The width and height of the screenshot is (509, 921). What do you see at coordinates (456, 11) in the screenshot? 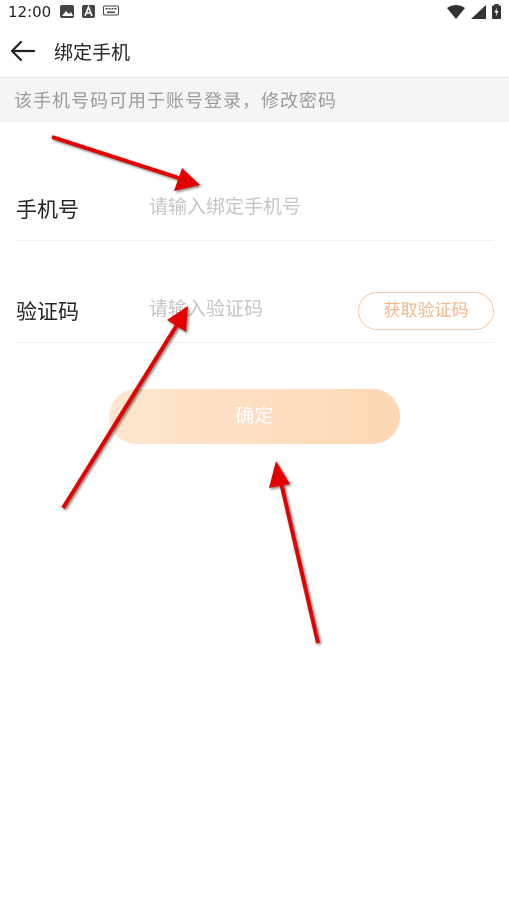
I see `wifi-icon` at bounding box center [456, 11].